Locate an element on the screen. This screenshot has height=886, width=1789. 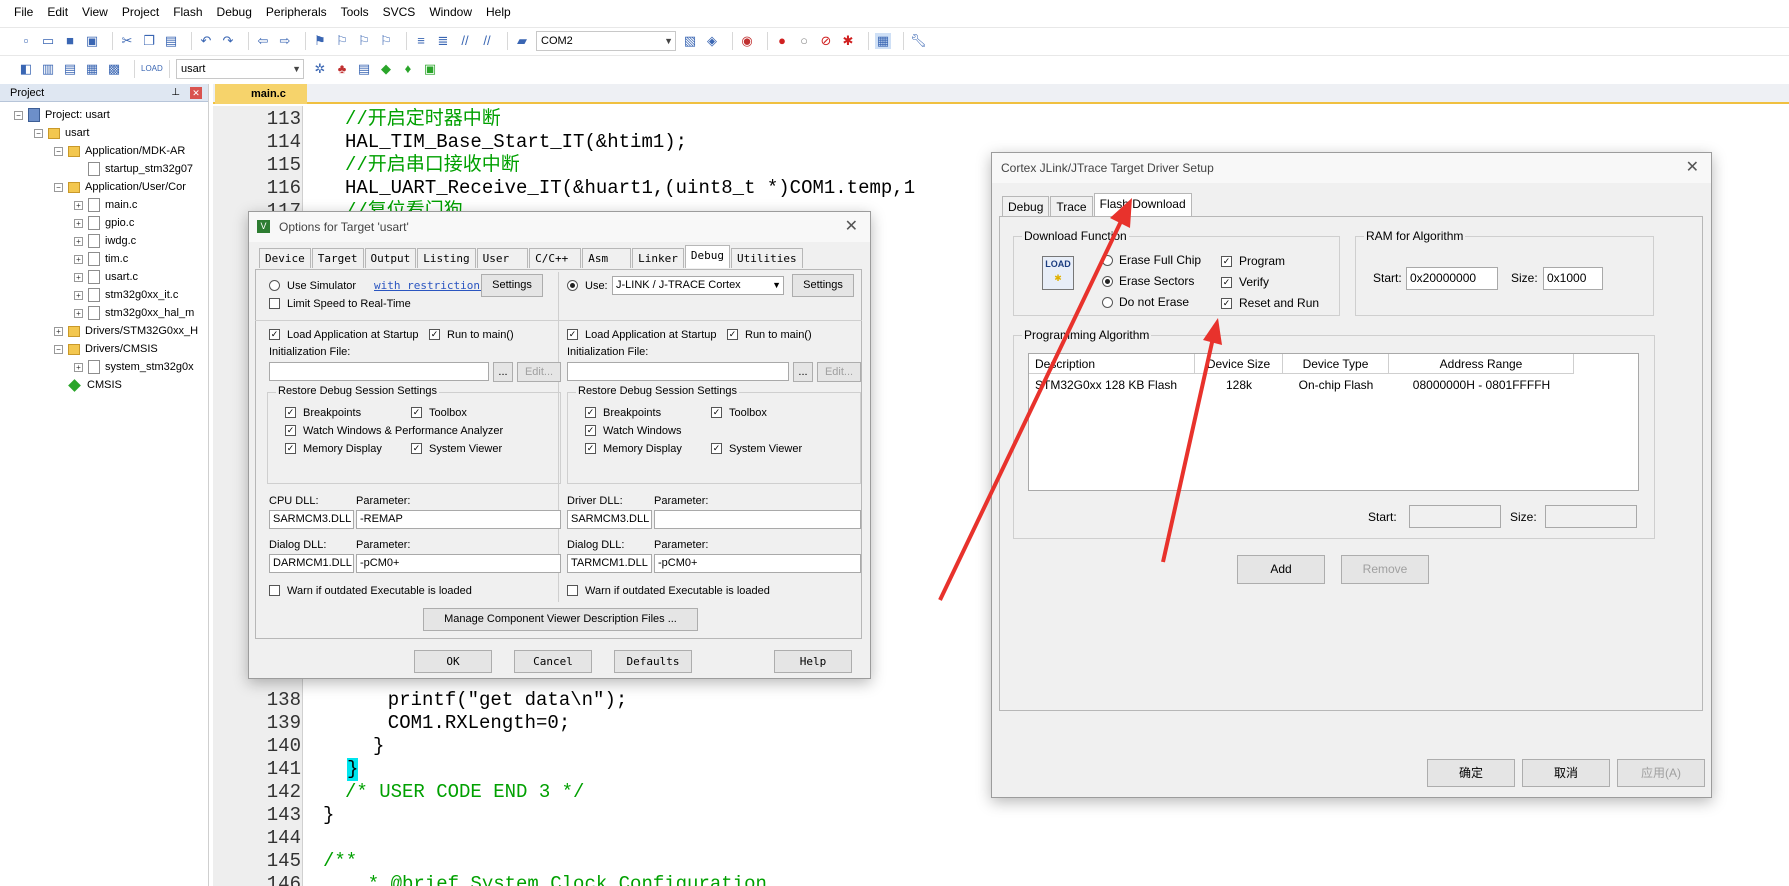
program-checkbox: ✓ is located at coordinates (1226, 261).